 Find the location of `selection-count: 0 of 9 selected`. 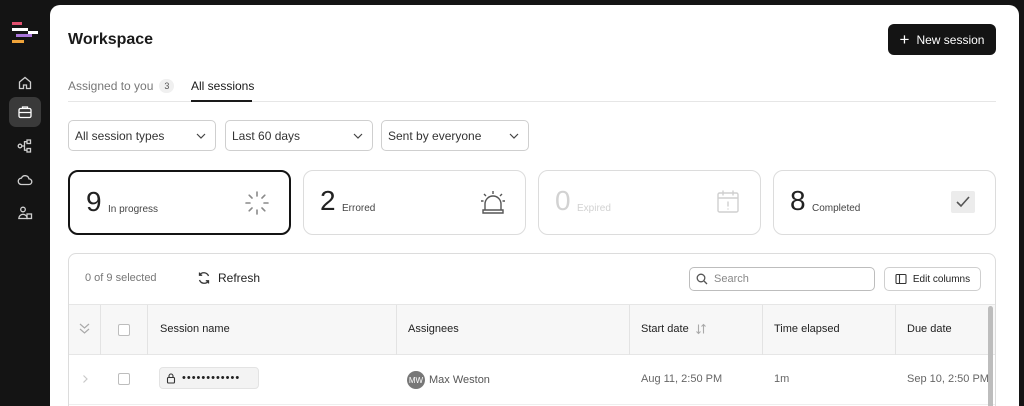

selection-count: 0 of 9 selected is located at coordinates (121, 278).